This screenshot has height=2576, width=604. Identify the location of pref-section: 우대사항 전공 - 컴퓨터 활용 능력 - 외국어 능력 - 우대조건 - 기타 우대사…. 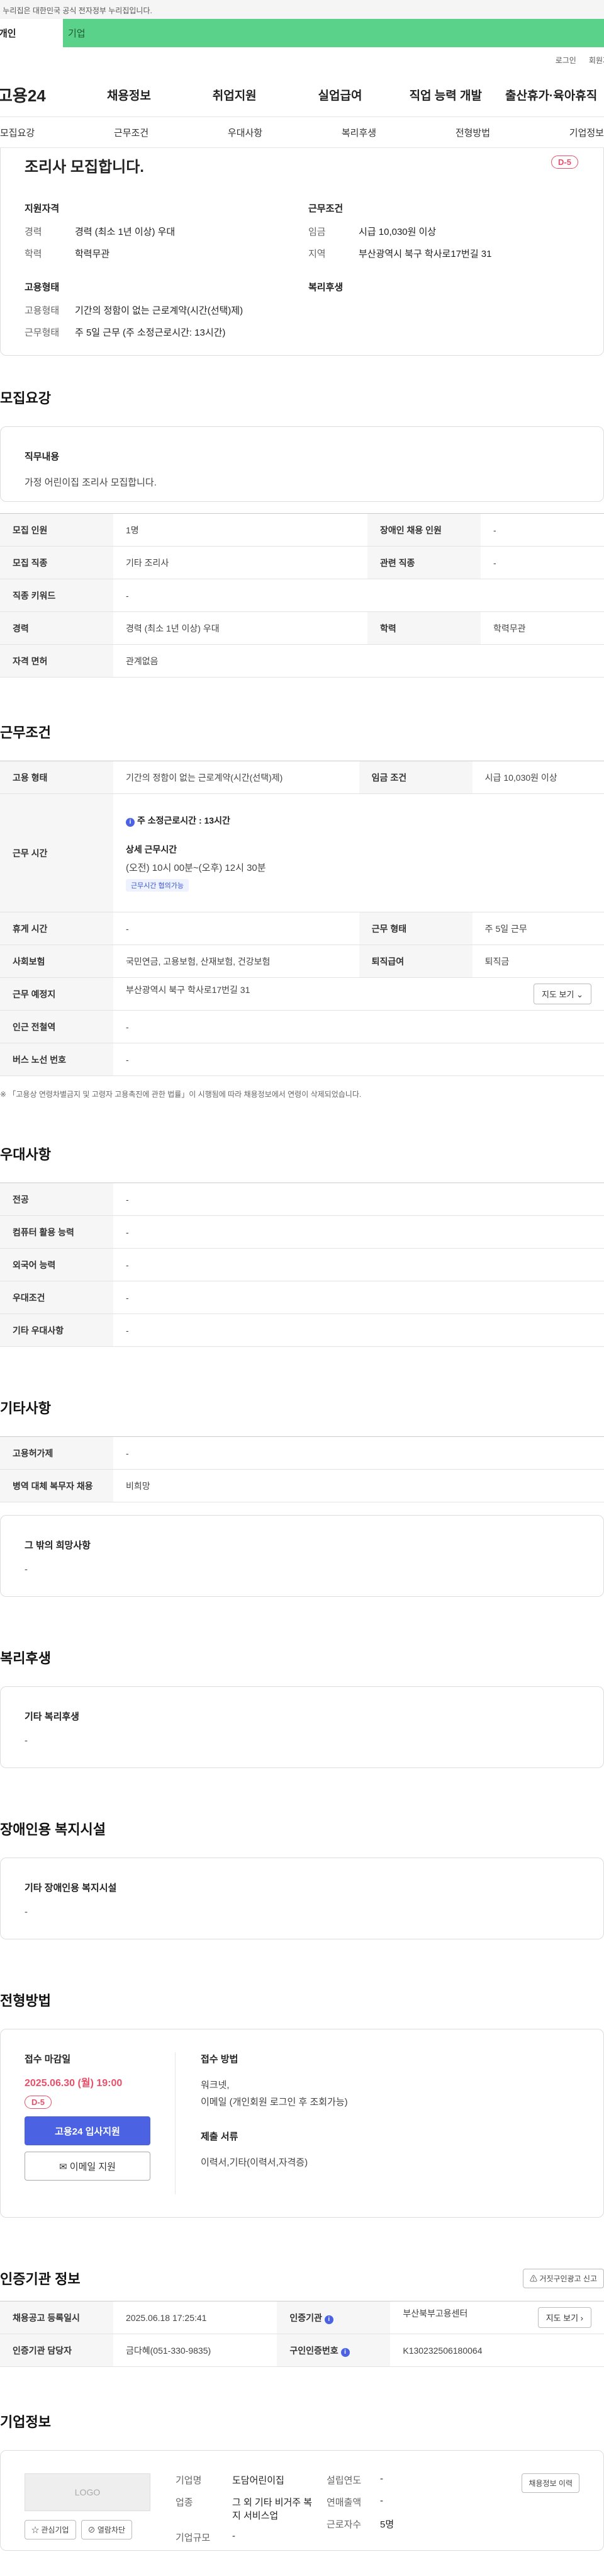
(302, 1245).